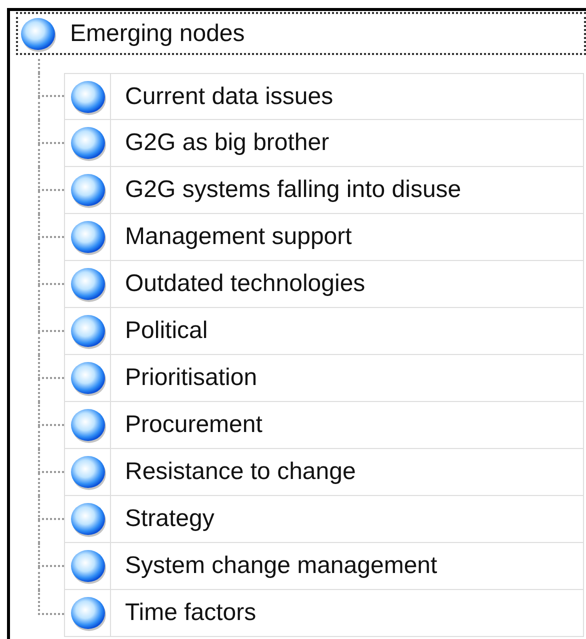 The height and width of the screenshot is (639, 586). I want to click on node-label: Strategy, so click(162, 519).